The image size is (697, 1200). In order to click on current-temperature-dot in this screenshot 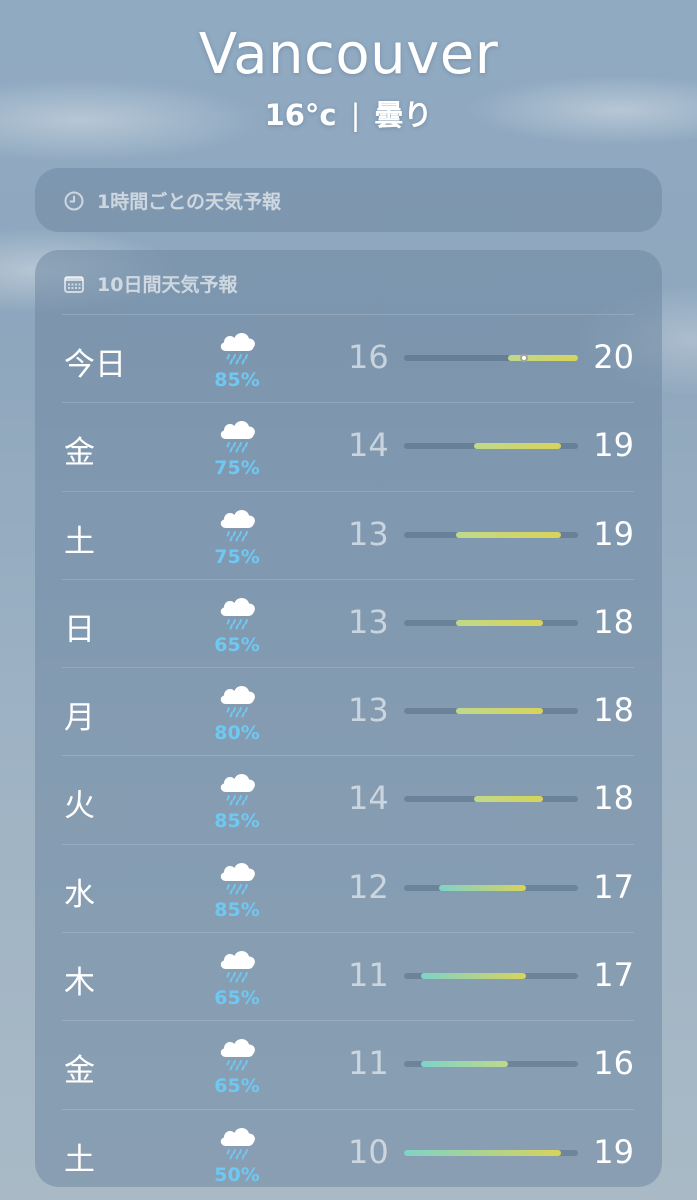, I will do `click(524, 358)`.